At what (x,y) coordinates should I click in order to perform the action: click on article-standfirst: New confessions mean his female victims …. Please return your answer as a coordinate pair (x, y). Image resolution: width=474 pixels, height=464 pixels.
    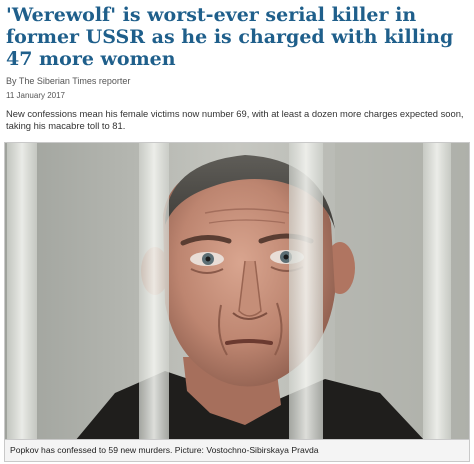
    Looking at the image, I should click on (235, 119).